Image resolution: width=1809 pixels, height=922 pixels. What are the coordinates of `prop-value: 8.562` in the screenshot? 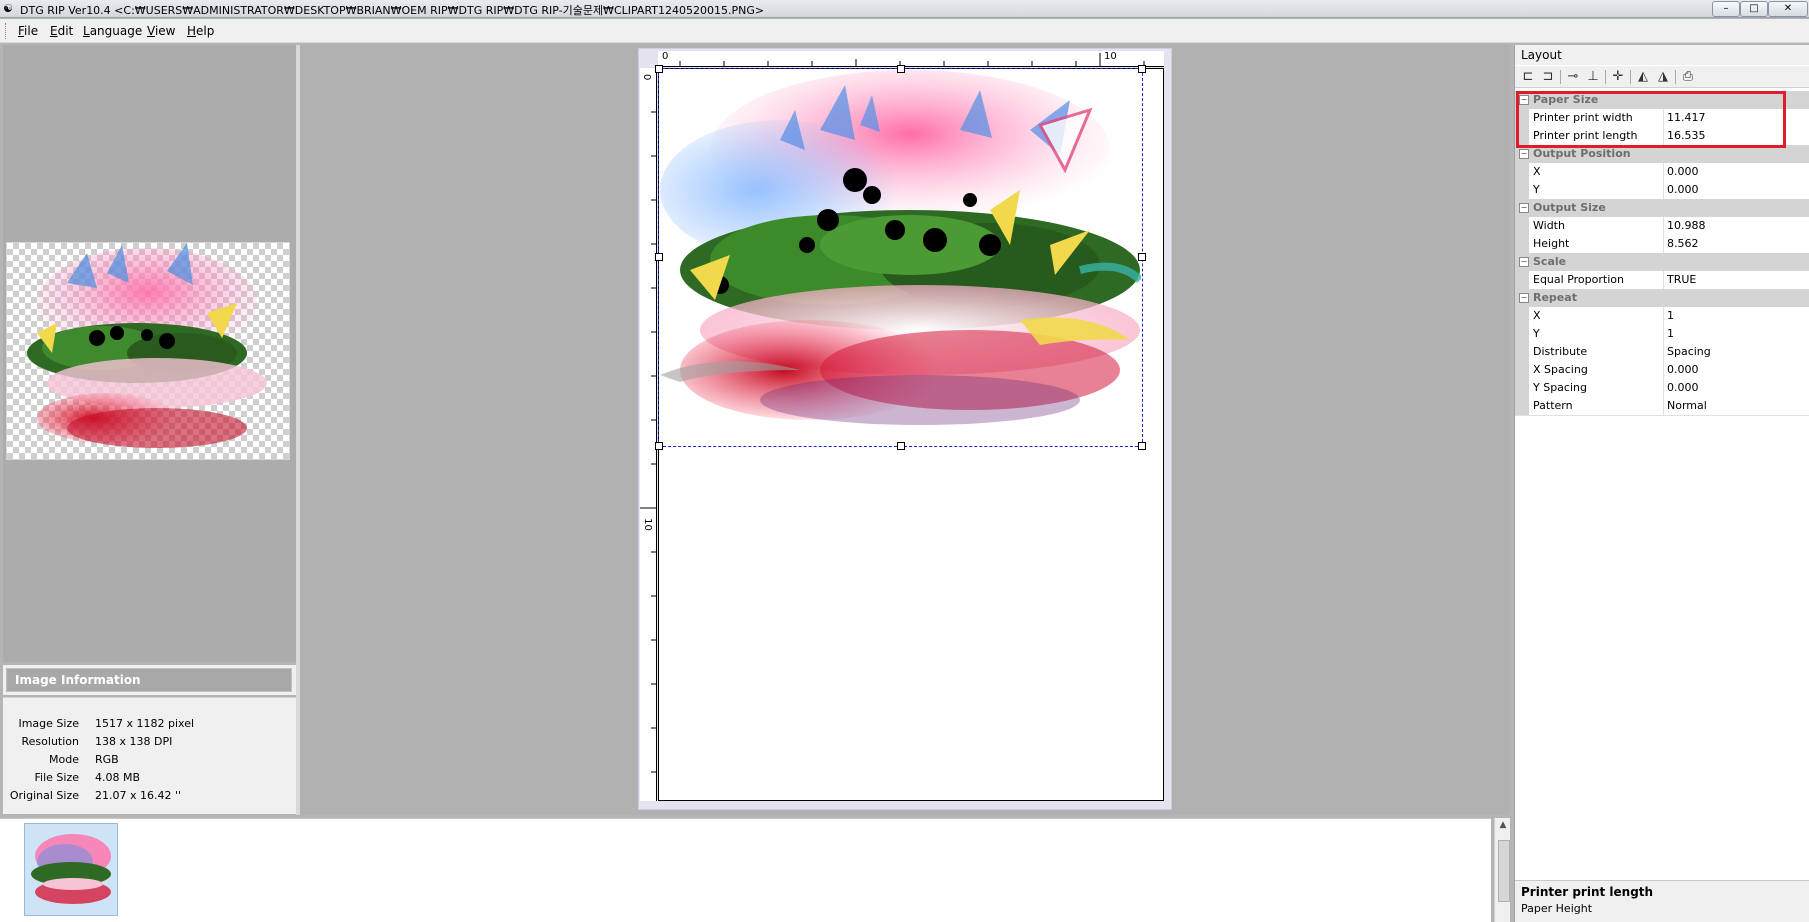 It's located at (1683, 243).